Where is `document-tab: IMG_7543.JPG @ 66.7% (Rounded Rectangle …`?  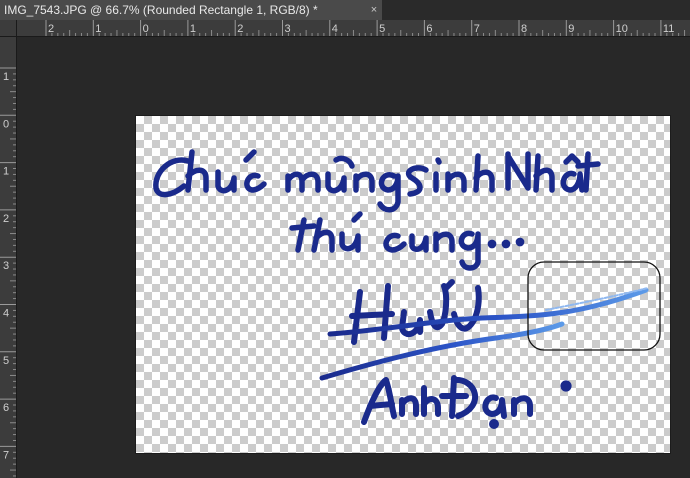 document-tab: IMG_7543.JPG @ 66.7% (Rounded Rectangle … is located at coordinates (191, 10).